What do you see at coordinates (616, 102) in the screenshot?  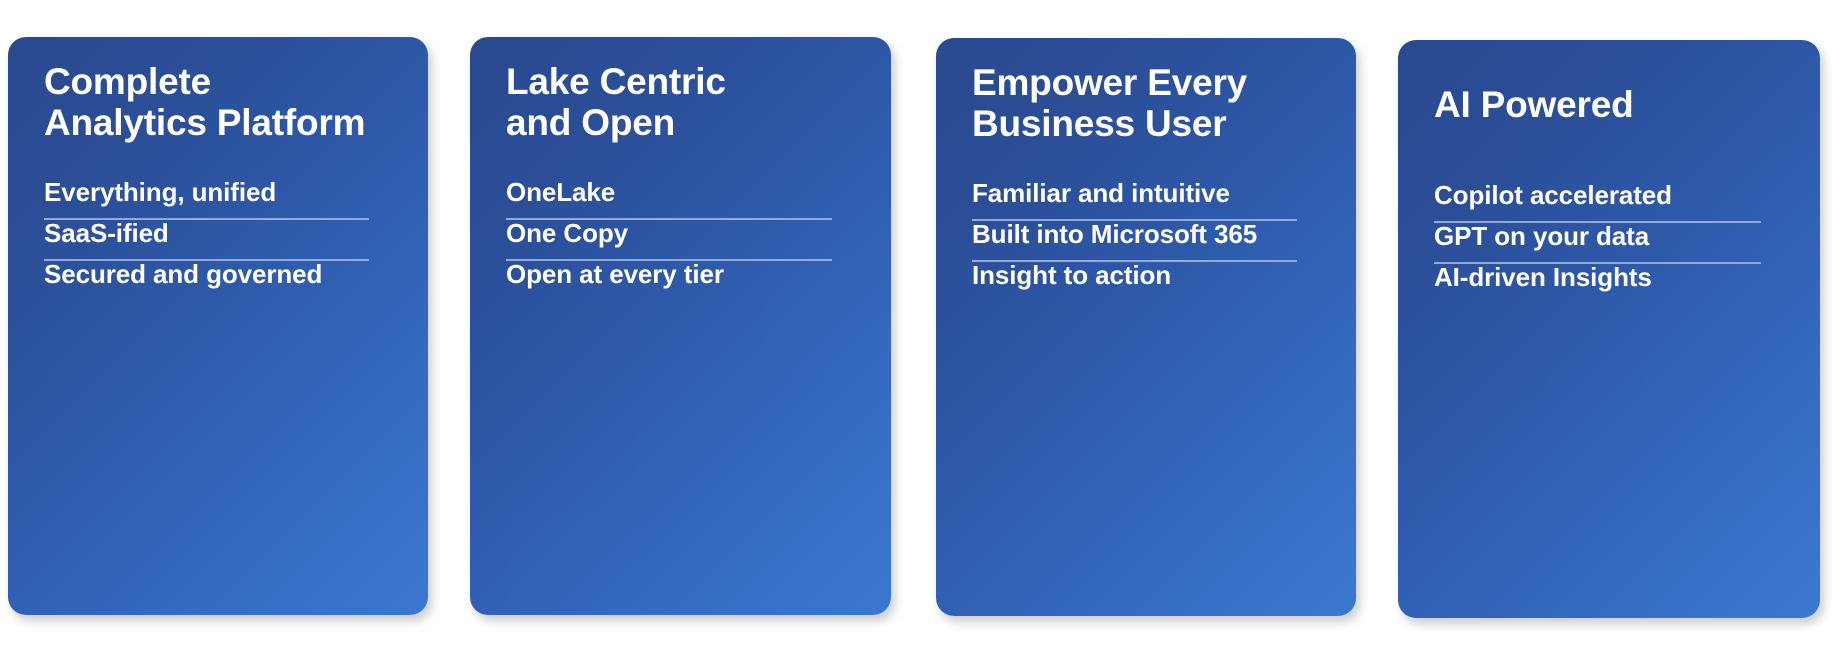 I see `card-title: Lake Centric and Open` at bounding box center [616, 102].